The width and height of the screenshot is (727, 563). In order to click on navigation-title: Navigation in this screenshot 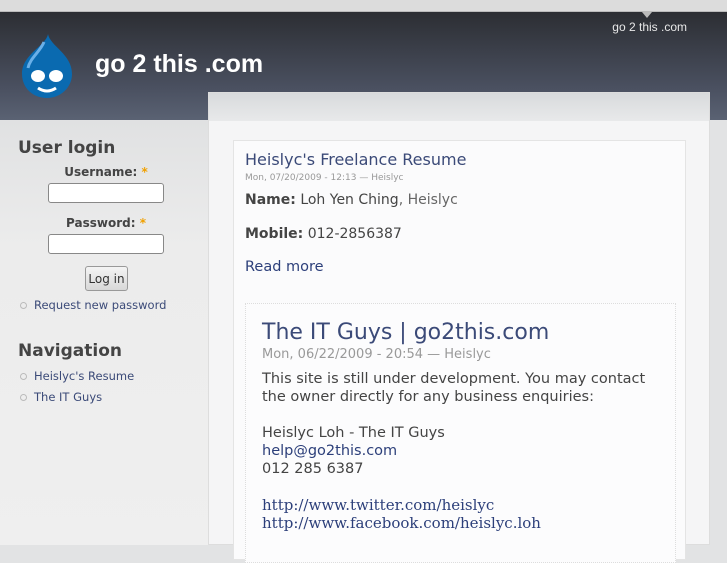, I will do `click(70, 351)`.